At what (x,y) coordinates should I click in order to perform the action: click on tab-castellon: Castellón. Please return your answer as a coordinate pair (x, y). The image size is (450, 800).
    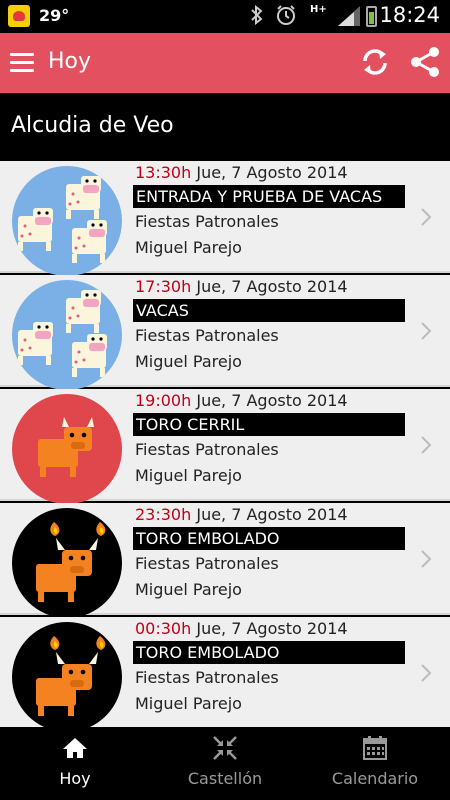
    Looking at the image, I should click on (225, 763).